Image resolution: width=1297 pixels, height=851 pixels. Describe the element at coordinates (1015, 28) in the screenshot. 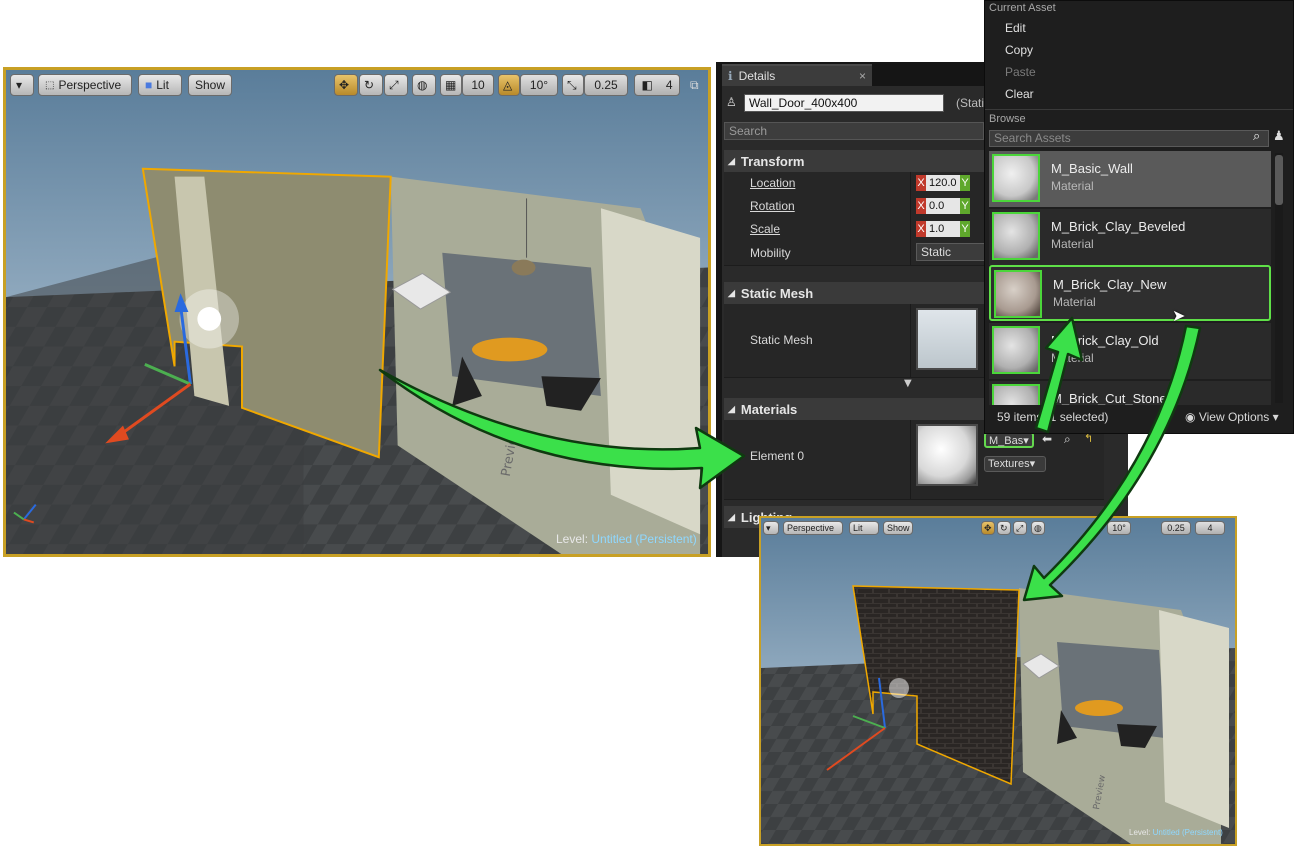

I see `menu-item-edit: Edit` at that location.